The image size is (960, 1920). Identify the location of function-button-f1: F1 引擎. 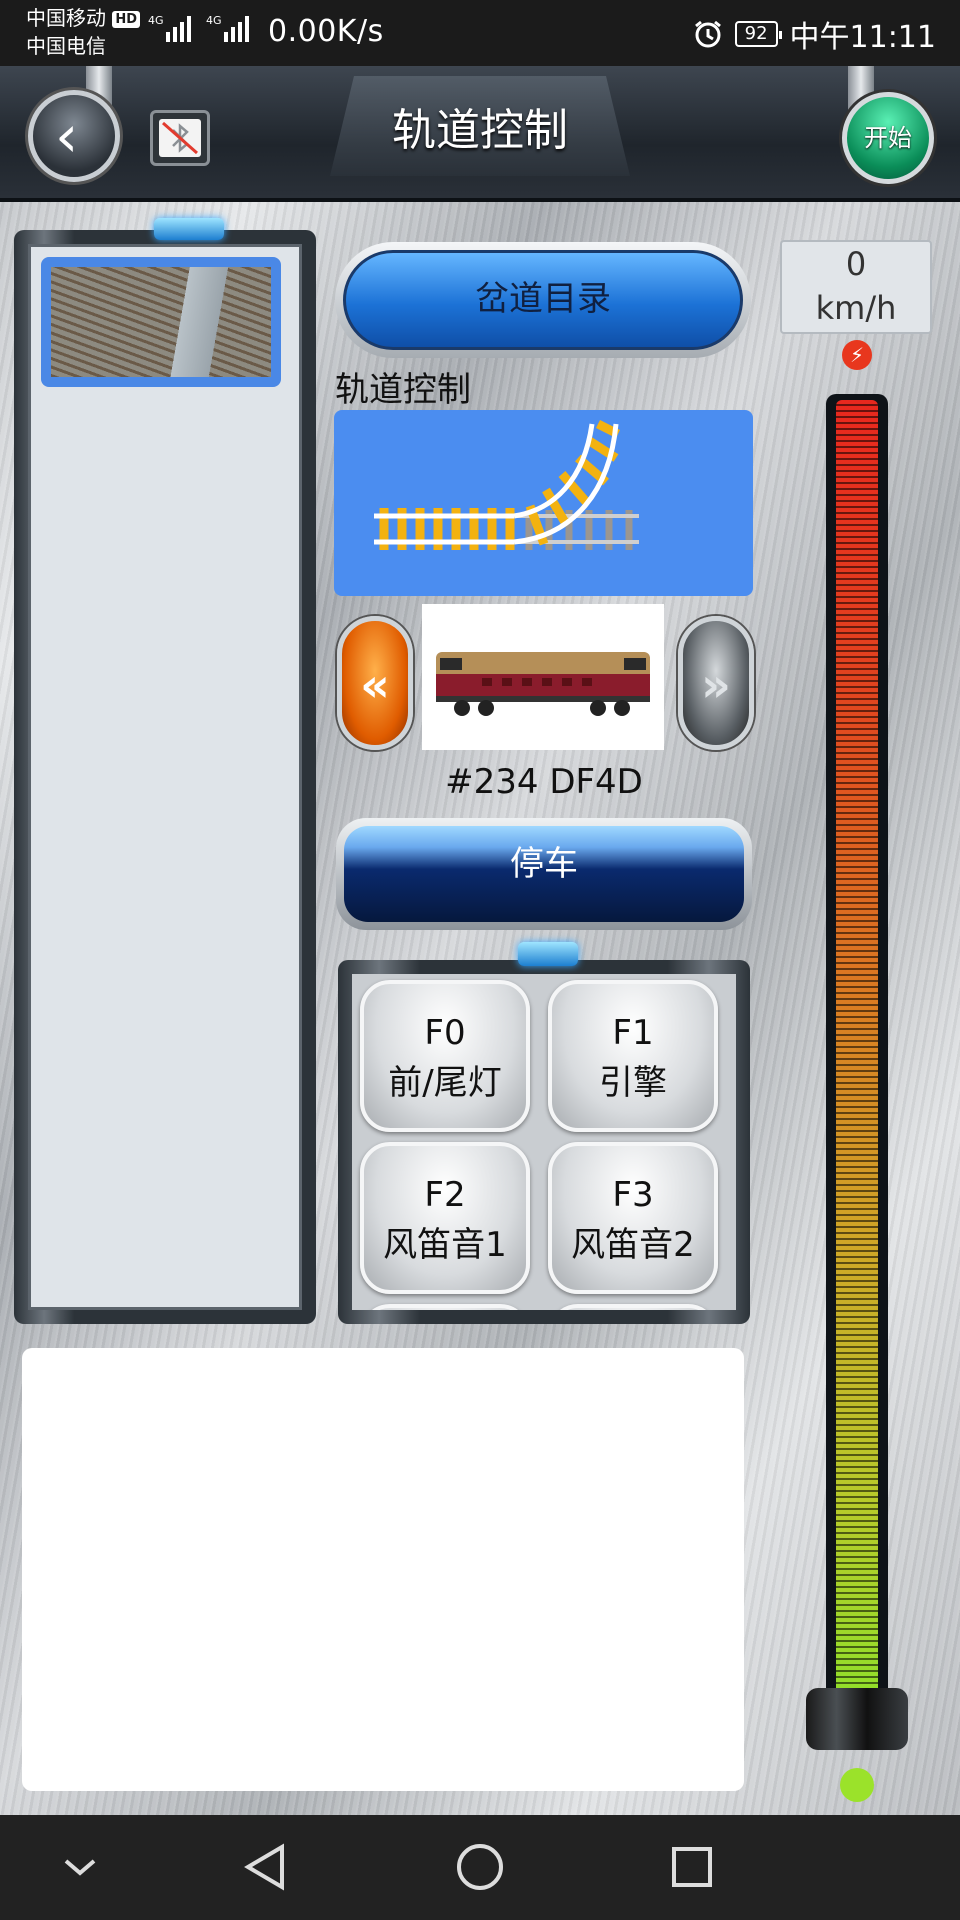
(633, 1056).